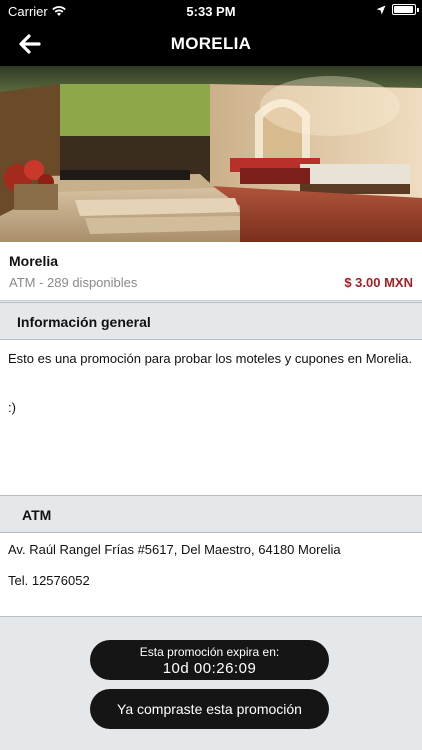 This screenshot has height=750, width=422. Describe the element at coordinates (209, 668) in the screenshot. I see `expiry-time: 10d 00:26:09` at that location.